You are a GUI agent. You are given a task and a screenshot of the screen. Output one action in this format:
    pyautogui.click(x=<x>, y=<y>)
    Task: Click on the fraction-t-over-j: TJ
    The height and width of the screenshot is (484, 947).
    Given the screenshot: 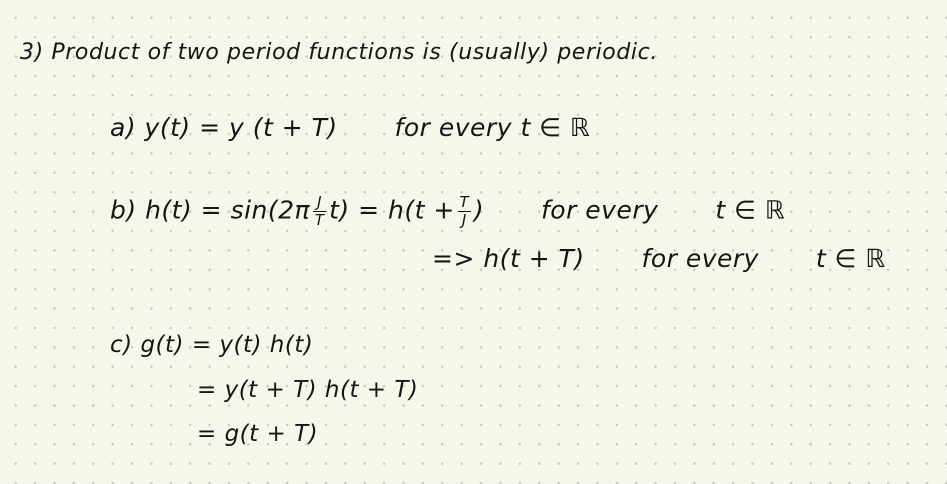 What is the action you would take?
    pyautogui.click(x=464, y=211)
    